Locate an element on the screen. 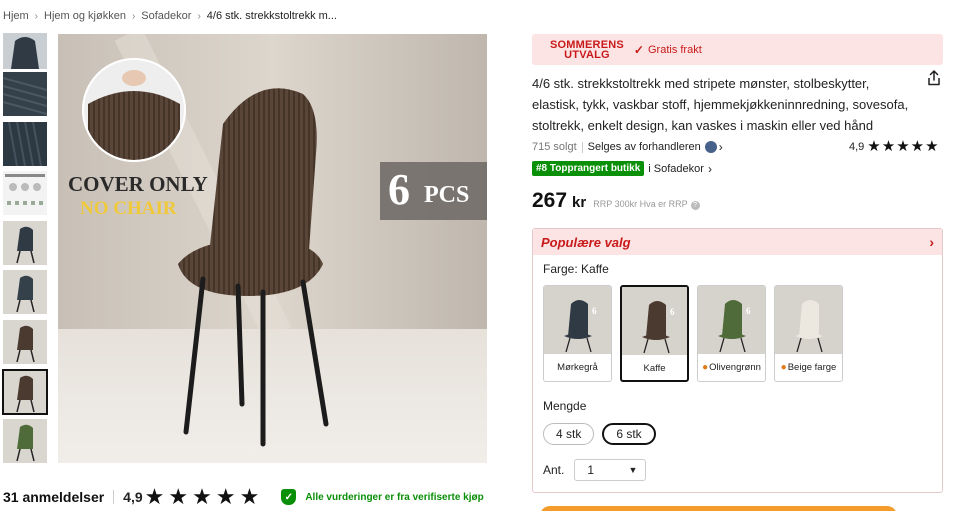 This screenshot has height=511, width=960. check-icon: ✓ is located at coordinates (638, 49).